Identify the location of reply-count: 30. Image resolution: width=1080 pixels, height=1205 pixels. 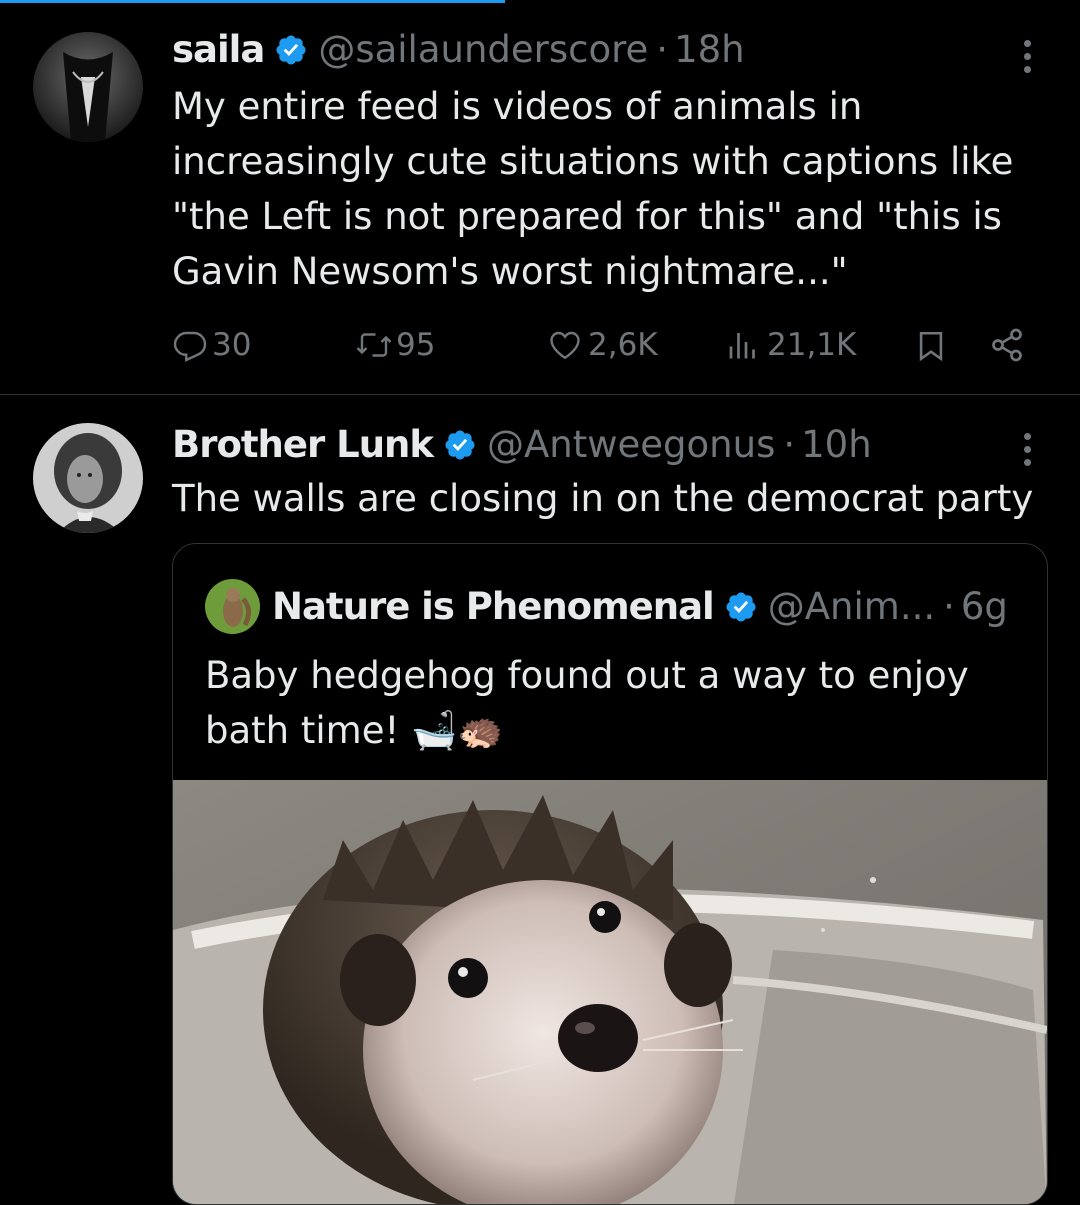
(232, 345).